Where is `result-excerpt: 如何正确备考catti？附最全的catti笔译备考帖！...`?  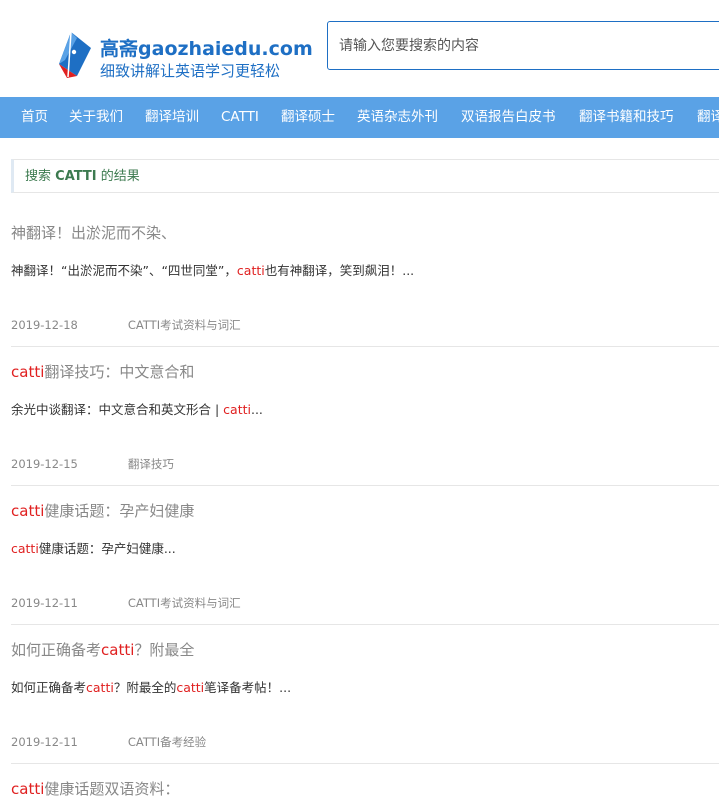 result-excerpt: 如何正确备考catti？附最全的catti笔译备考帖！... is located at coordinates (151, 687).